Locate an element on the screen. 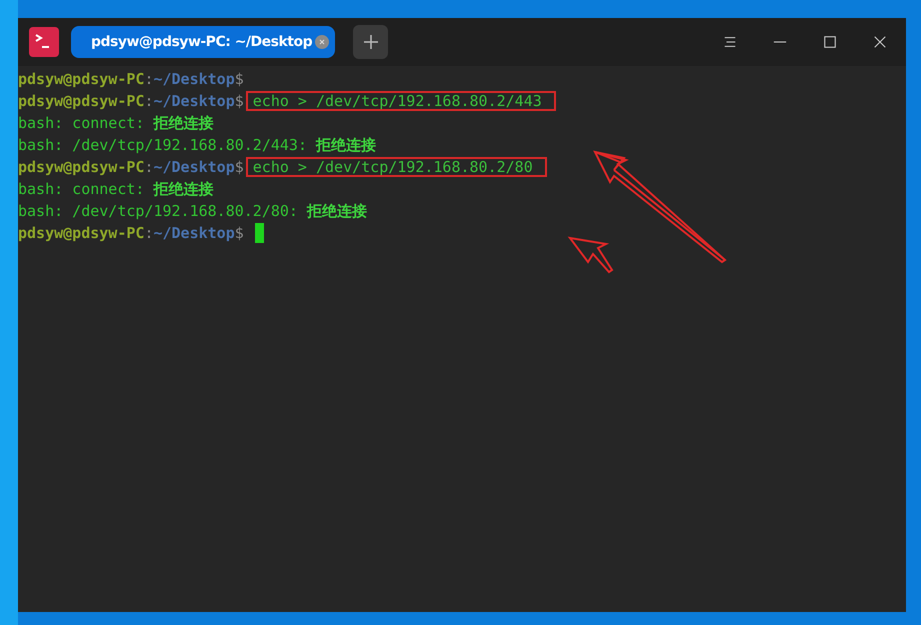  command-text: echo > /dev/tcp/192.168.80.2/80 is located at coordinates (396, 167).